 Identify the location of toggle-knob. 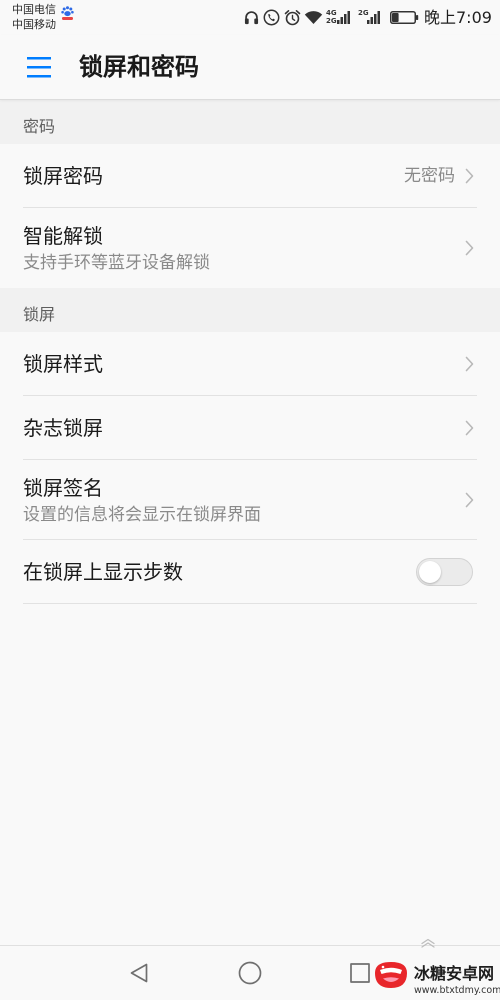
(430, 572).